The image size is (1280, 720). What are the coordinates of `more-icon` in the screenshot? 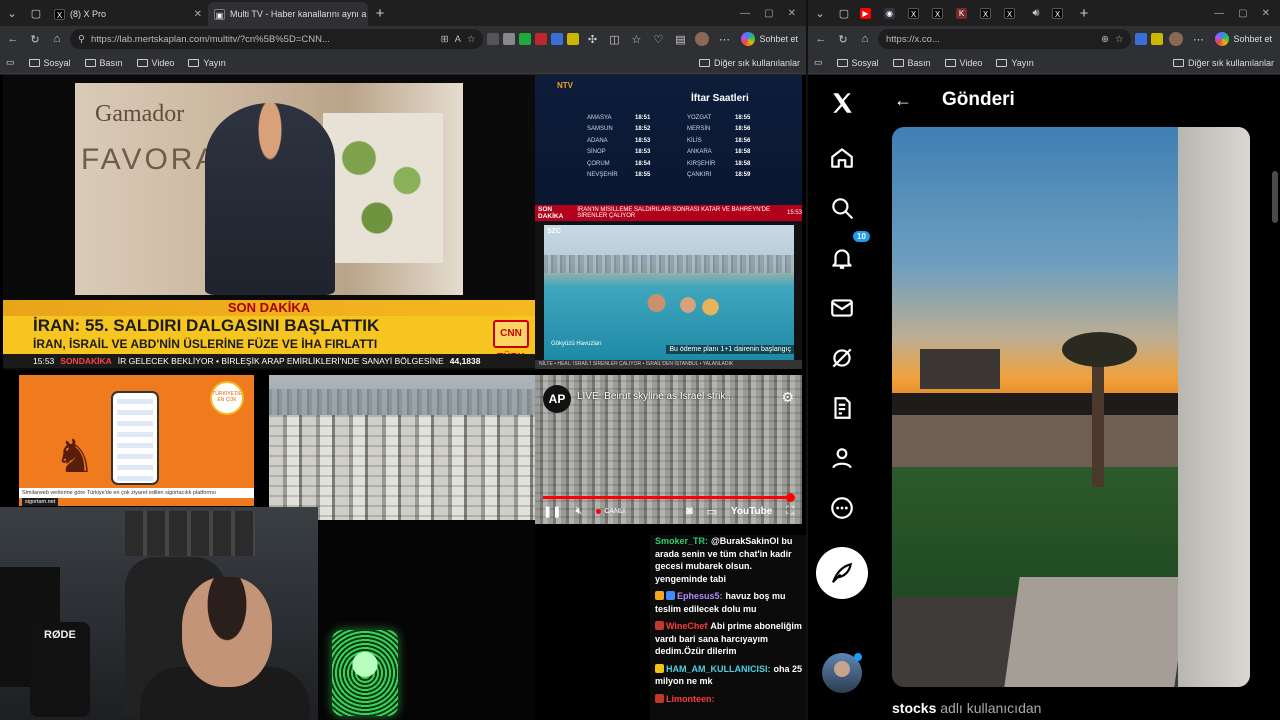 It's located at (842, 508).